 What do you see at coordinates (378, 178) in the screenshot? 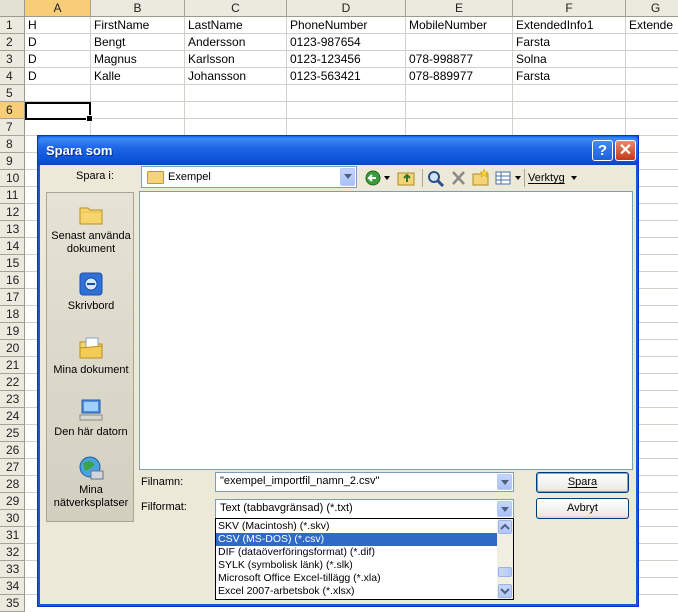
I see `back-button` at bounding box center [378, 178].